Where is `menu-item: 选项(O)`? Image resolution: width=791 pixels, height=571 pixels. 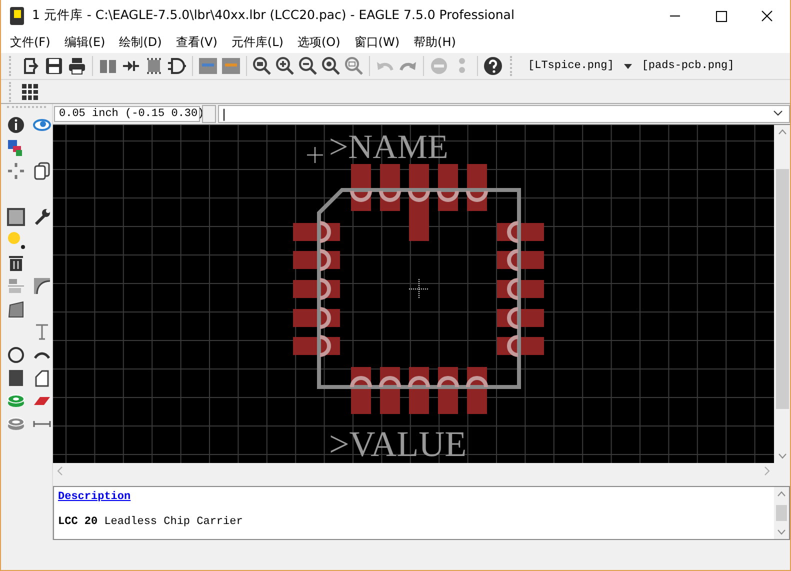
menu-item: 选项(O) is located at coordinates (319, 42).